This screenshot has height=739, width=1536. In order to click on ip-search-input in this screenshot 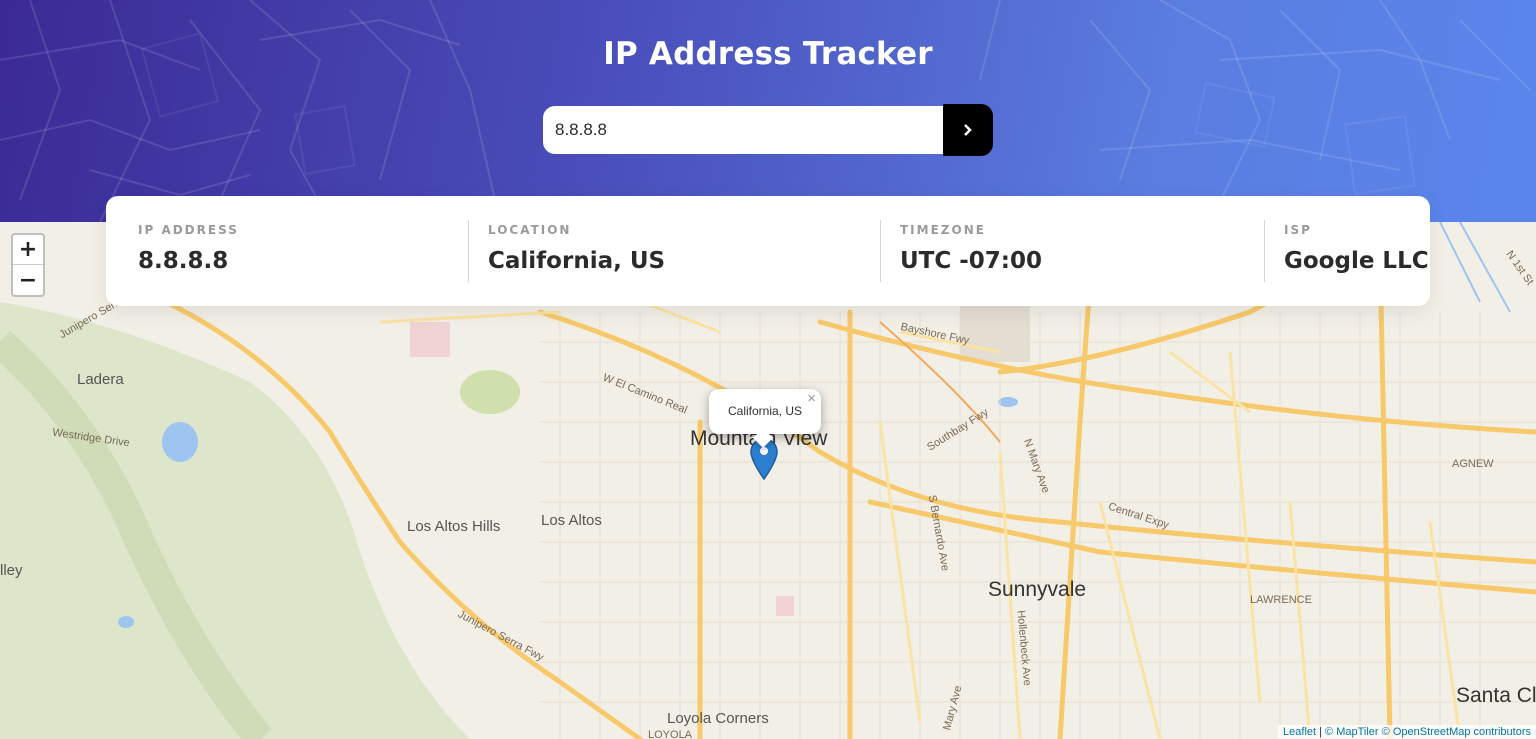, I will do `click(743, 130)`.